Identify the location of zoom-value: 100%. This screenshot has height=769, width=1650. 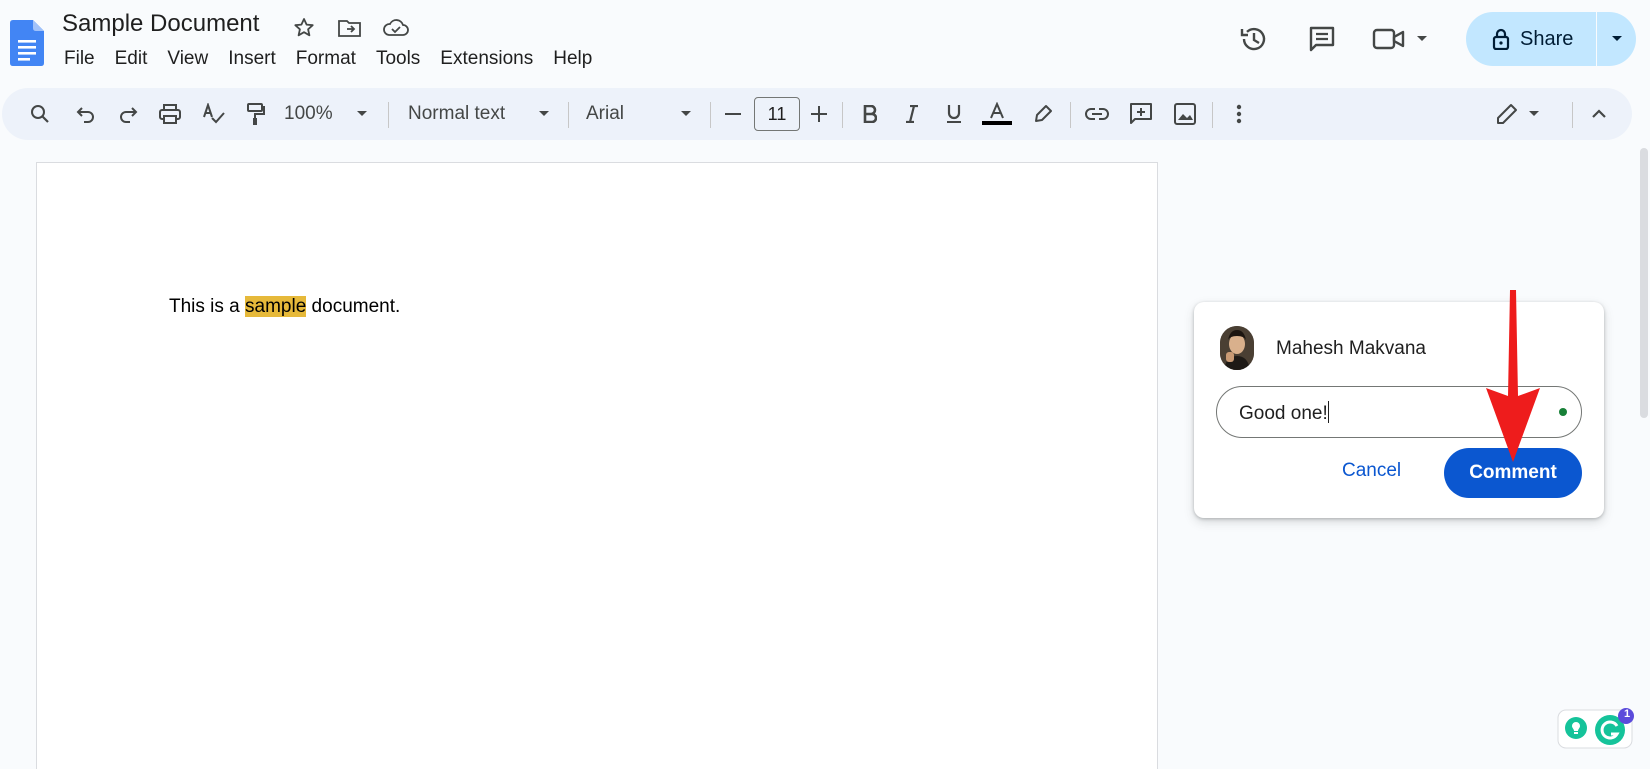
(308, 113).